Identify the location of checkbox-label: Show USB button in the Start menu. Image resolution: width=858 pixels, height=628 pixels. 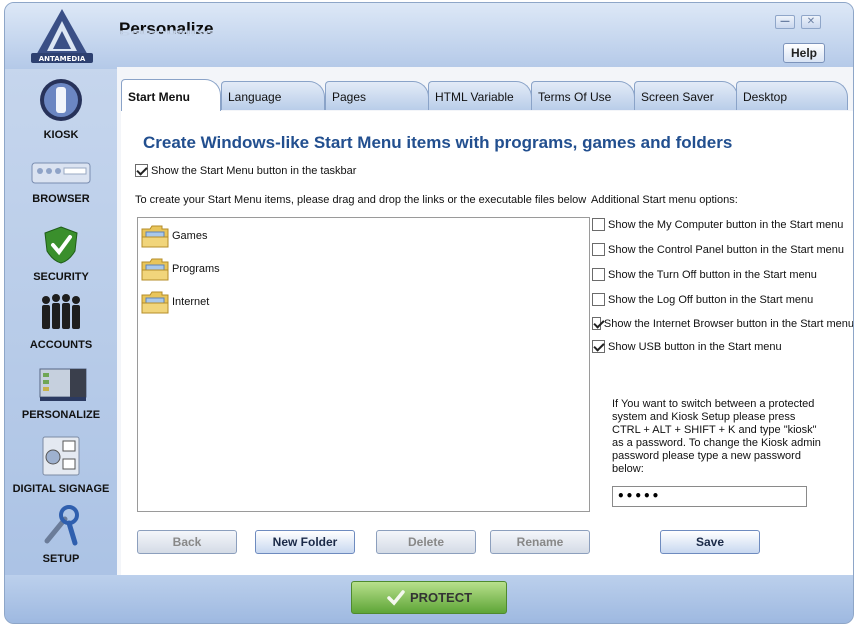
(695, 346).